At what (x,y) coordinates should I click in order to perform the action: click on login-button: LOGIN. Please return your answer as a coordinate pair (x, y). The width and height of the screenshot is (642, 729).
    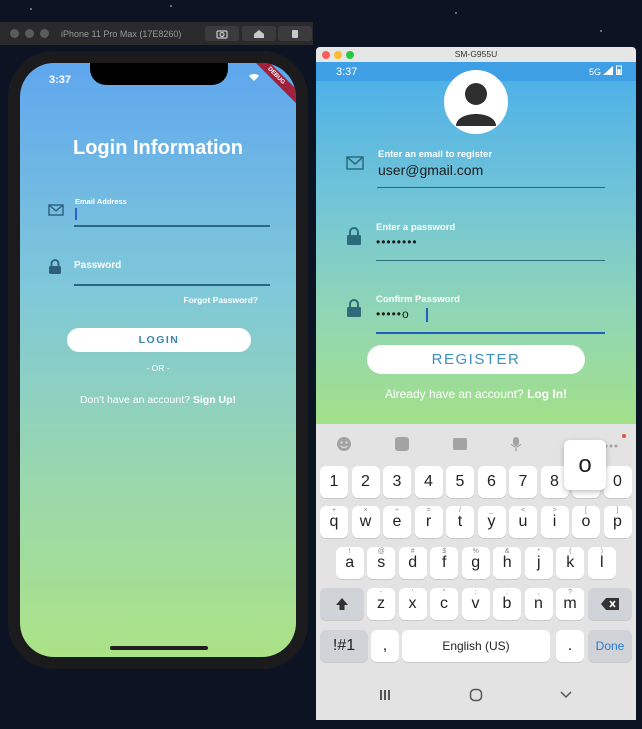
    Looking at the image, I should click on (159, 340).